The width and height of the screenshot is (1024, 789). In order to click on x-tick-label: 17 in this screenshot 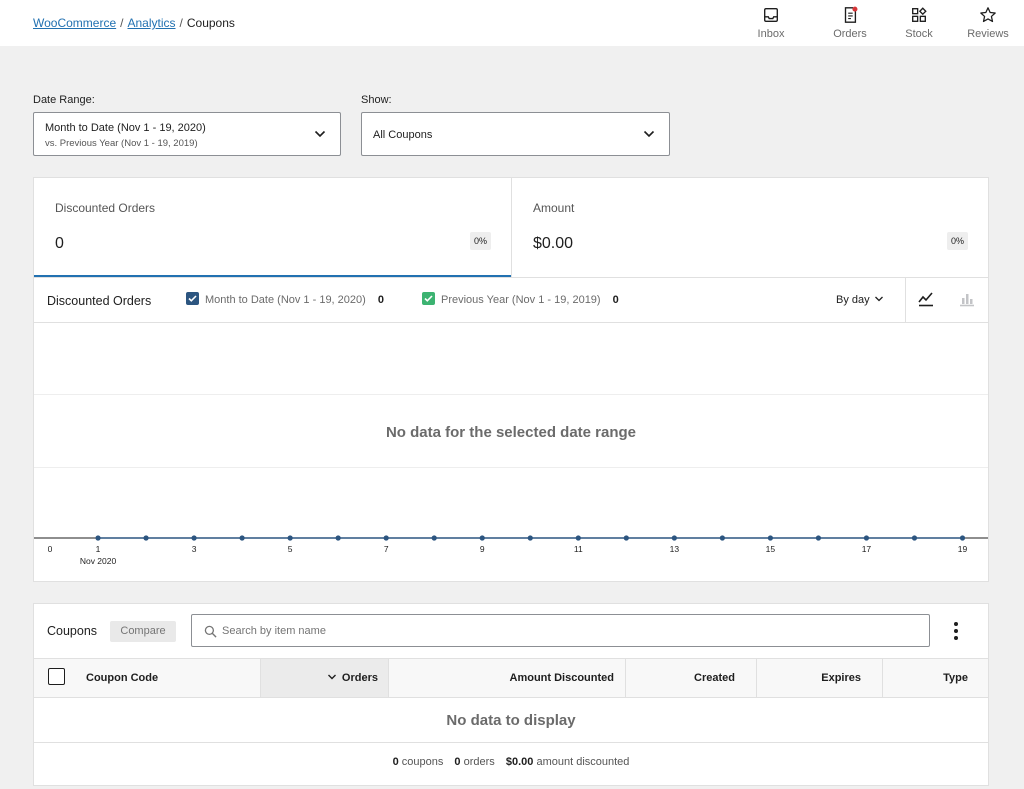, I will do `click(867, 549)`.